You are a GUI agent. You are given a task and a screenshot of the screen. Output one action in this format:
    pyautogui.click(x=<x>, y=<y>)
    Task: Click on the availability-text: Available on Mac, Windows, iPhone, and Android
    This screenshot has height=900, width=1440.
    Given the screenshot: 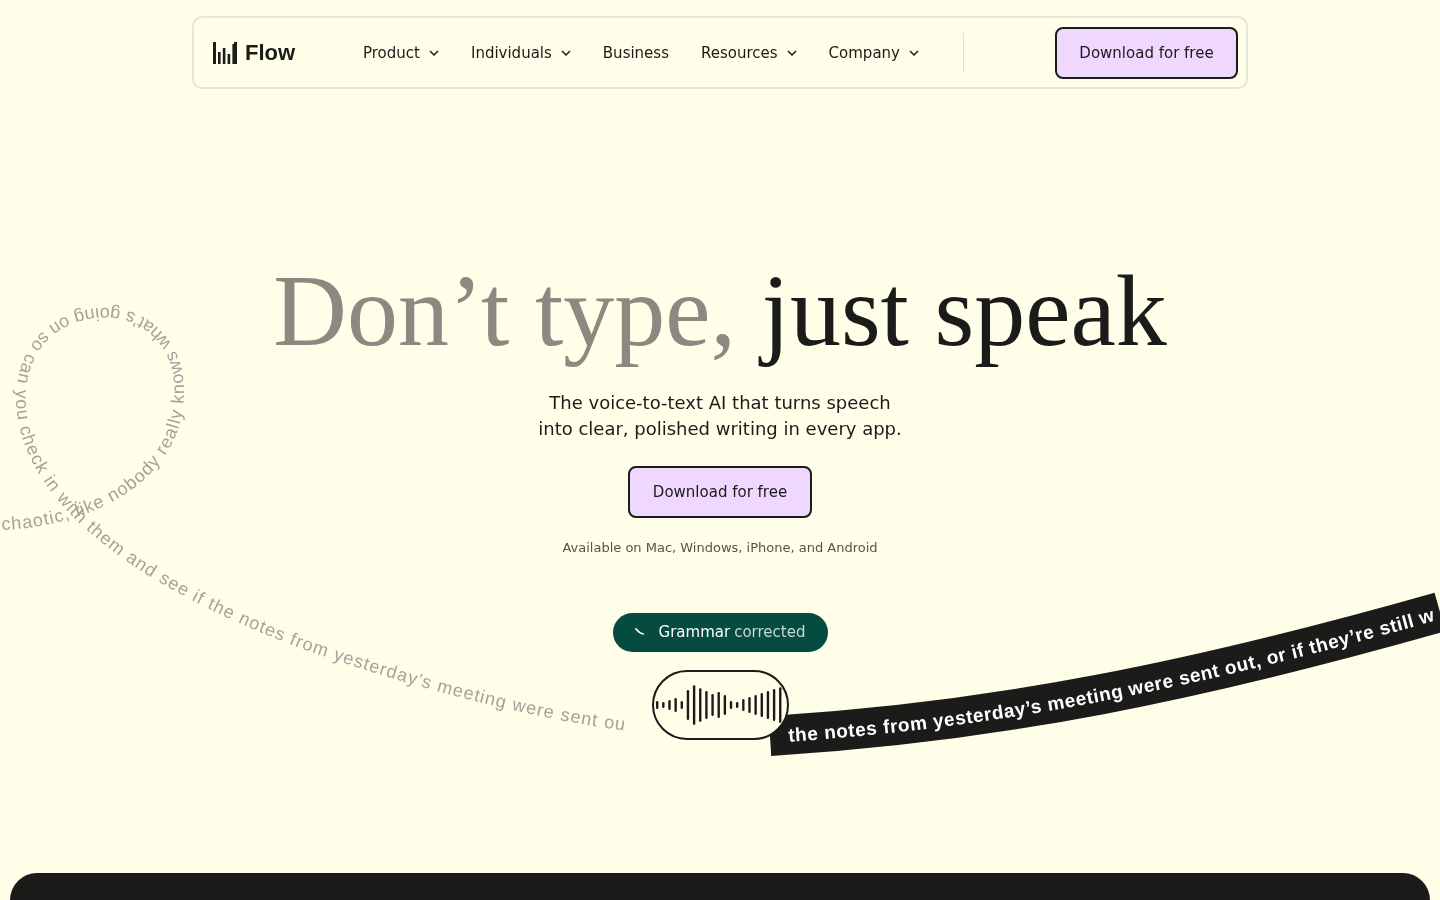 What is the action you would take?
    pyautogui.click(x=720, y=547)
    